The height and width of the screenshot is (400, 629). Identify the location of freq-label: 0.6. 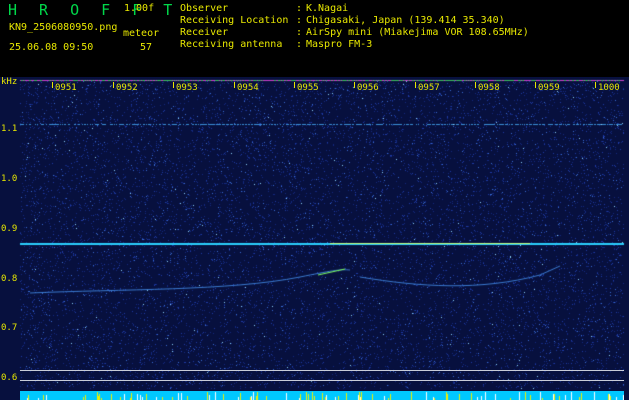
(9, 378).